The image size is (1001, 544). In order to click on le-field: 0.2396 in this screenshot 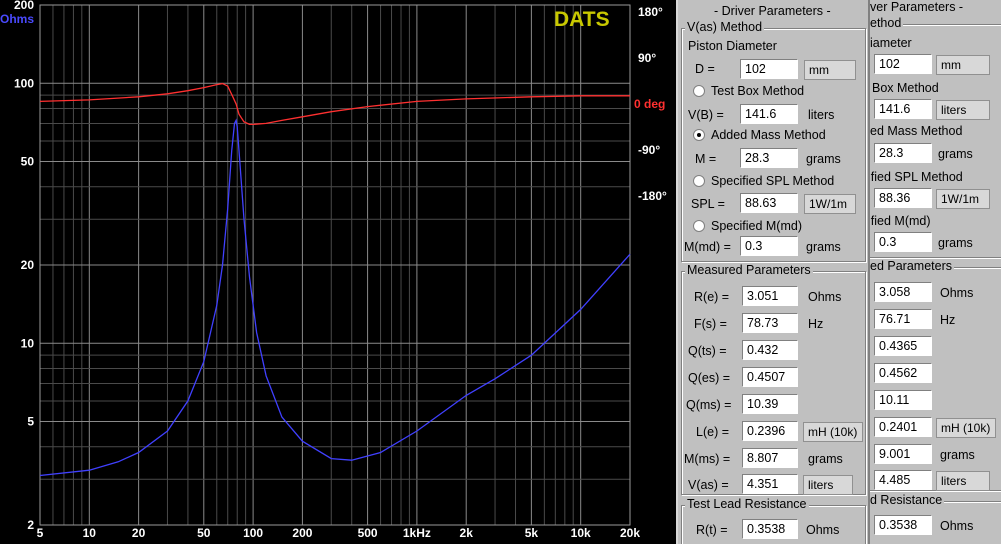, I will do `click(770, 431)`.